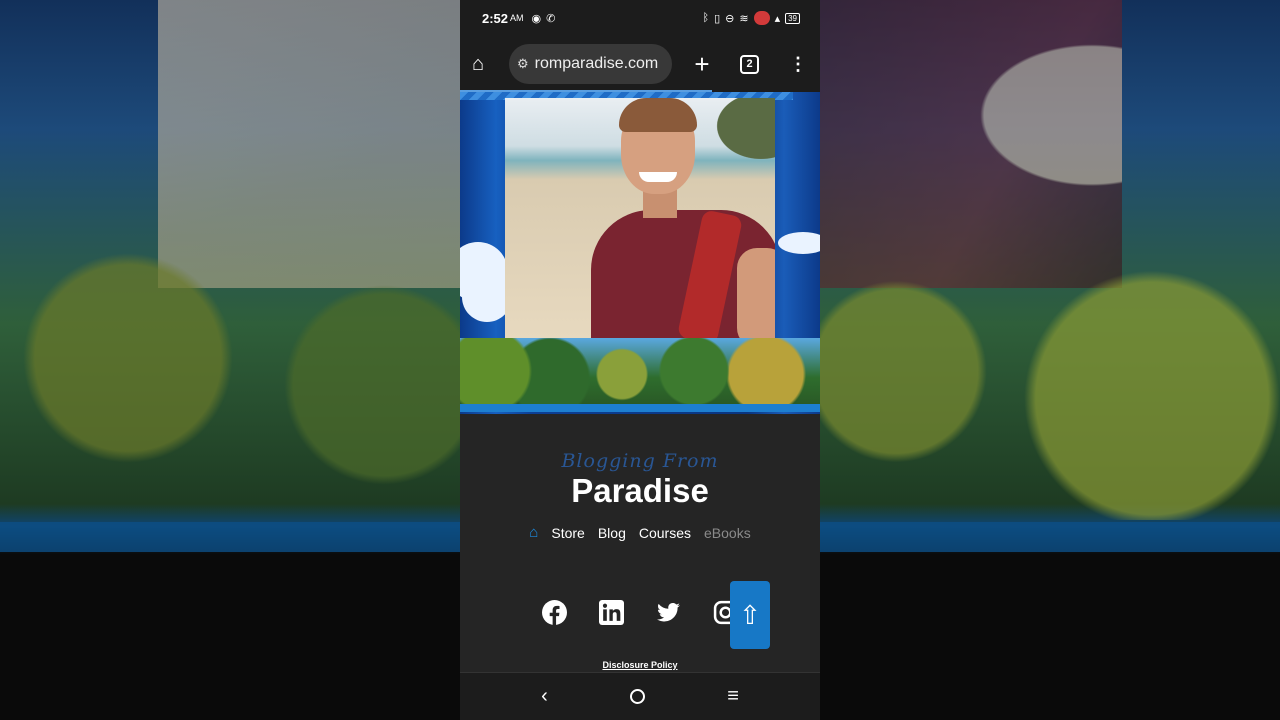  Describe the element at coordinates (517, 18) in the screenshot. I see `status-ampm: AM` at that location.